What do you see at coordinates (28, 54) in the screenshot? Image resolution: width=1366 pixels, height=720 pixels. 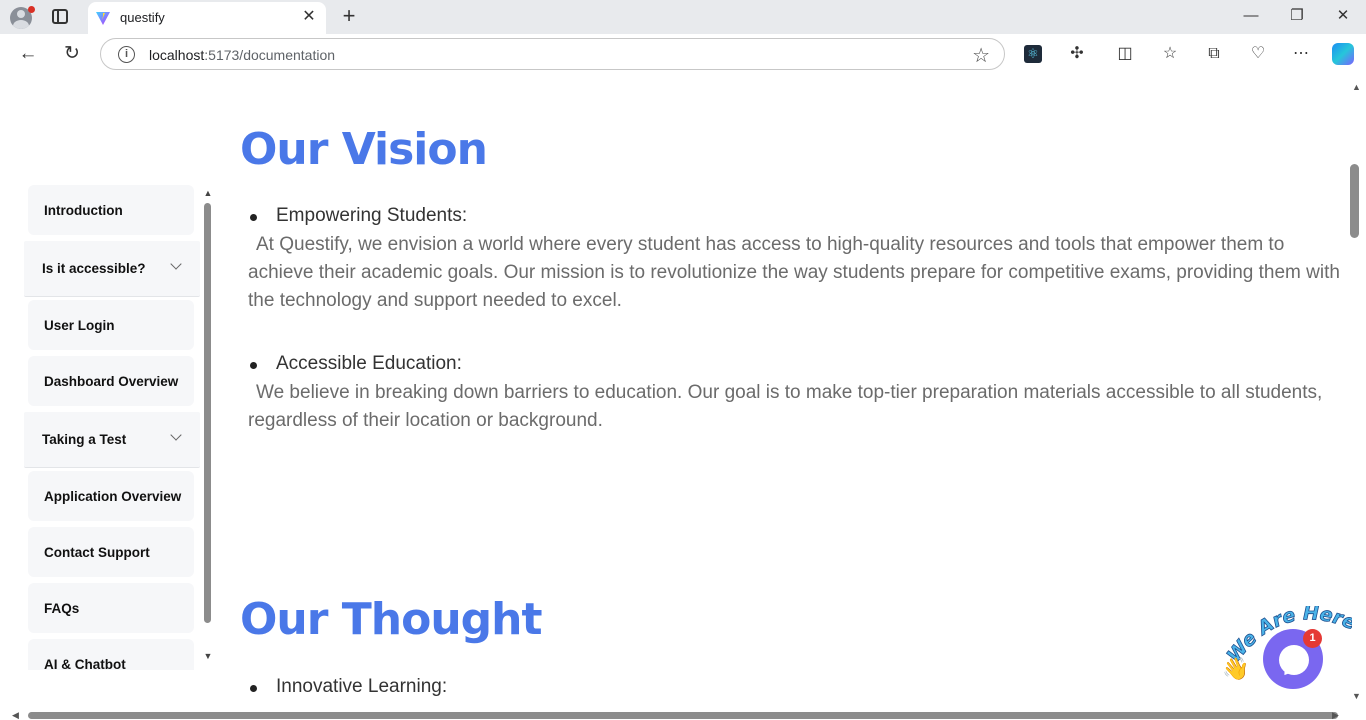 I see `back-arrow-icon: ←` at bounding box center [28, 54].